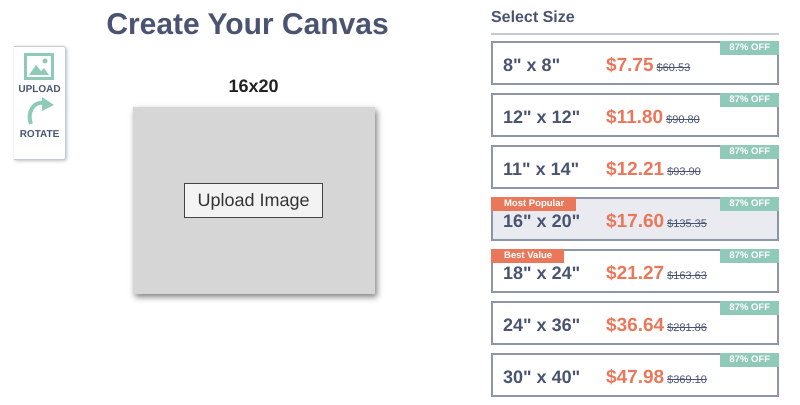 Image resolution: width=800 pixels, height=405 pixels. I want to click on canvas-size-label: 16x20, so click(253, 86).